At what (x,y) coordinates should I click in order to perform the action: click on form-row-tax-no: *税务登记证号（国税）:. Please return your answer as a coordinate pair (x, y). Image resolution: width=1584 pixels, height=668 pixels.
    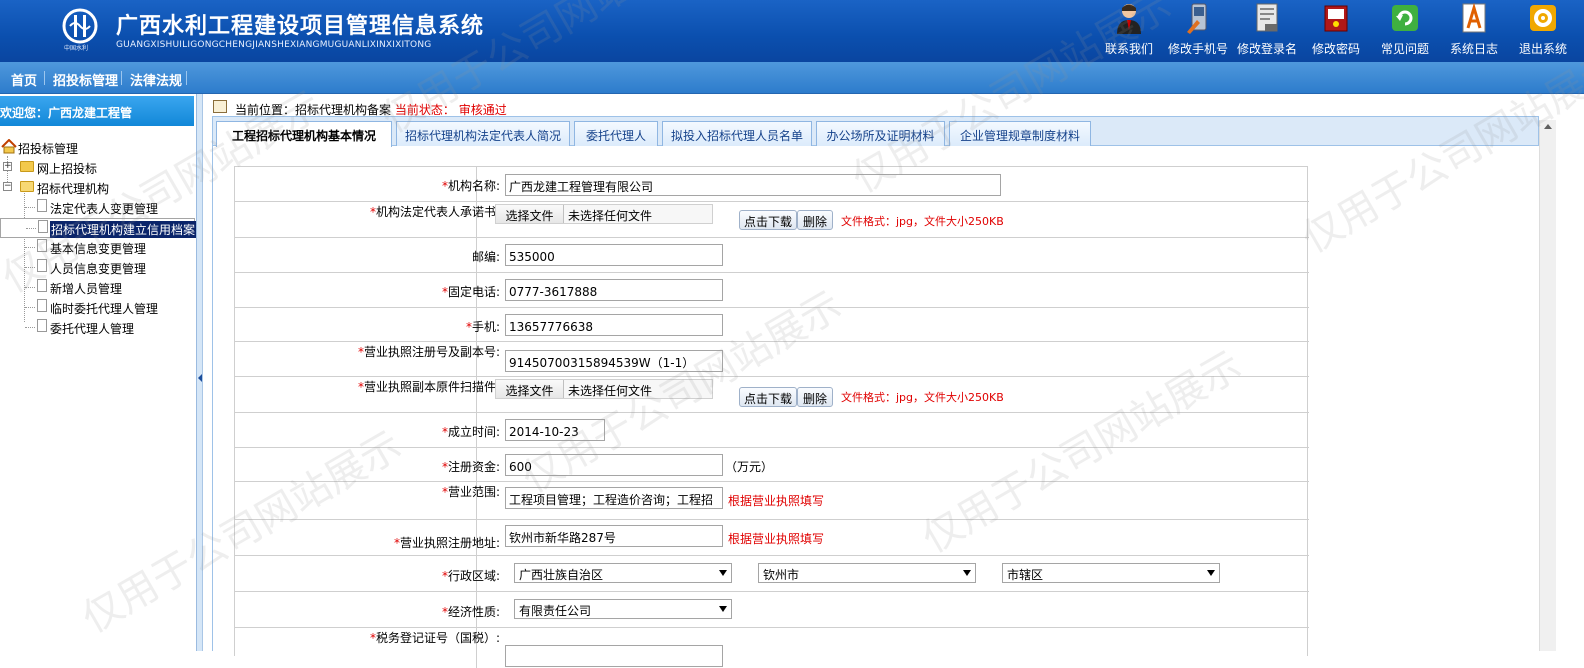
    Looking at the image, I should click on (772, 648).